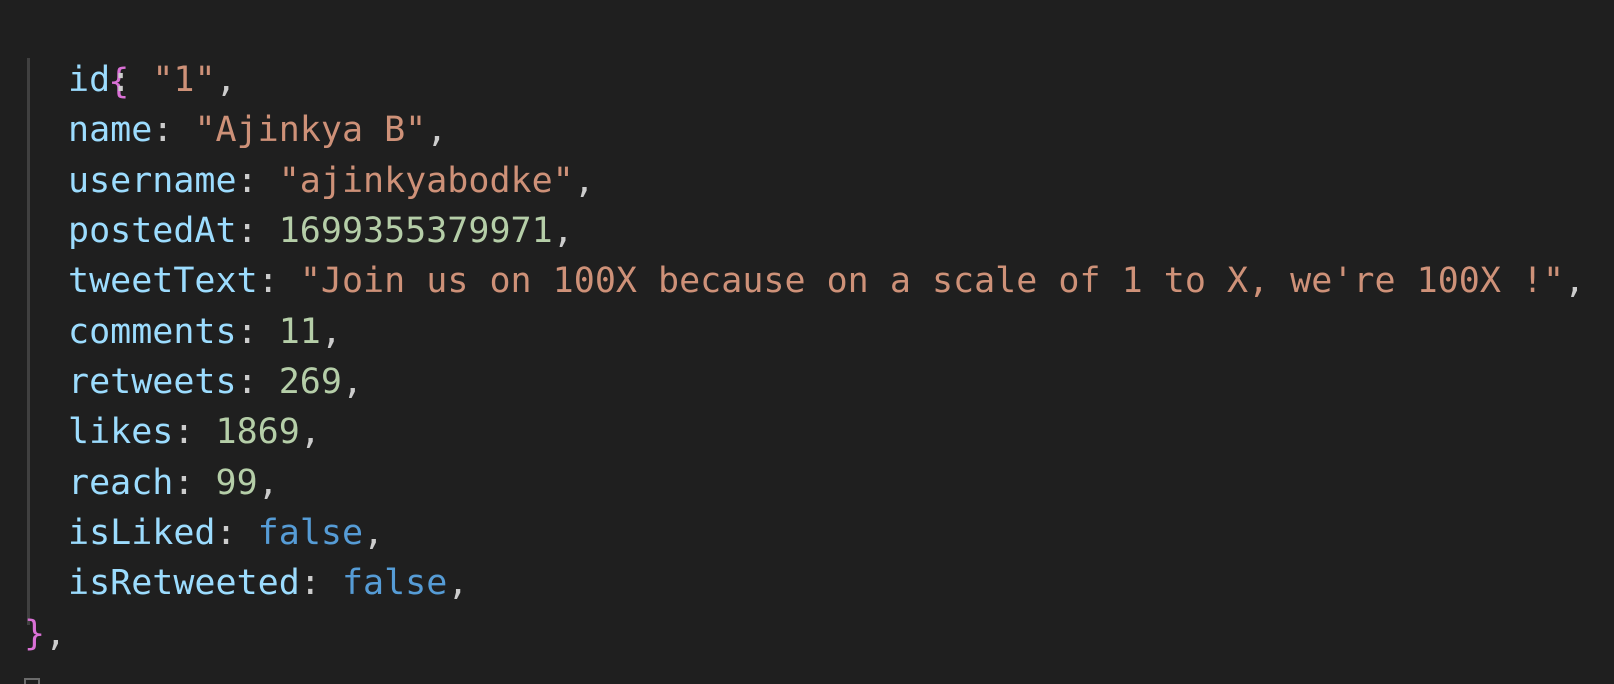  What do you see at coordinates (152, 181) in the screenshot?
I see `property-key: username` at bounding box center [152, 181].